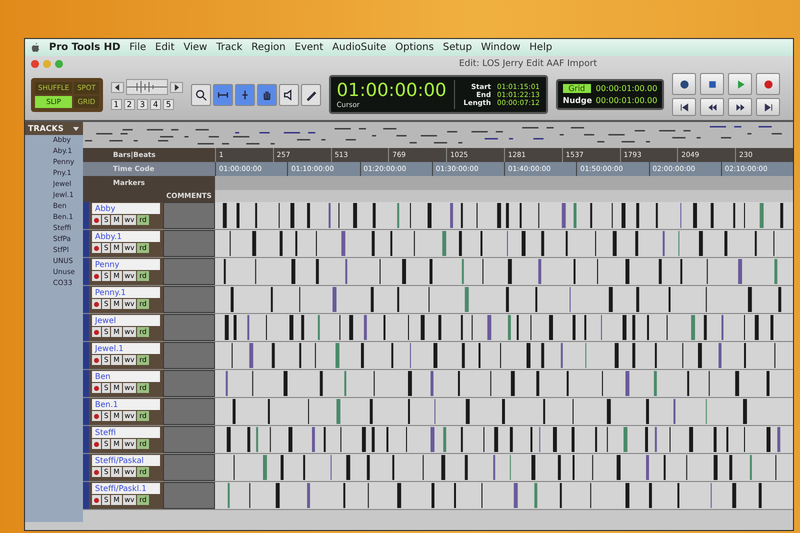 The image size is (800, 533). Describe the element at coordinates (164, 47) in the screenshot. I see `menu-item: Edit` at that location.